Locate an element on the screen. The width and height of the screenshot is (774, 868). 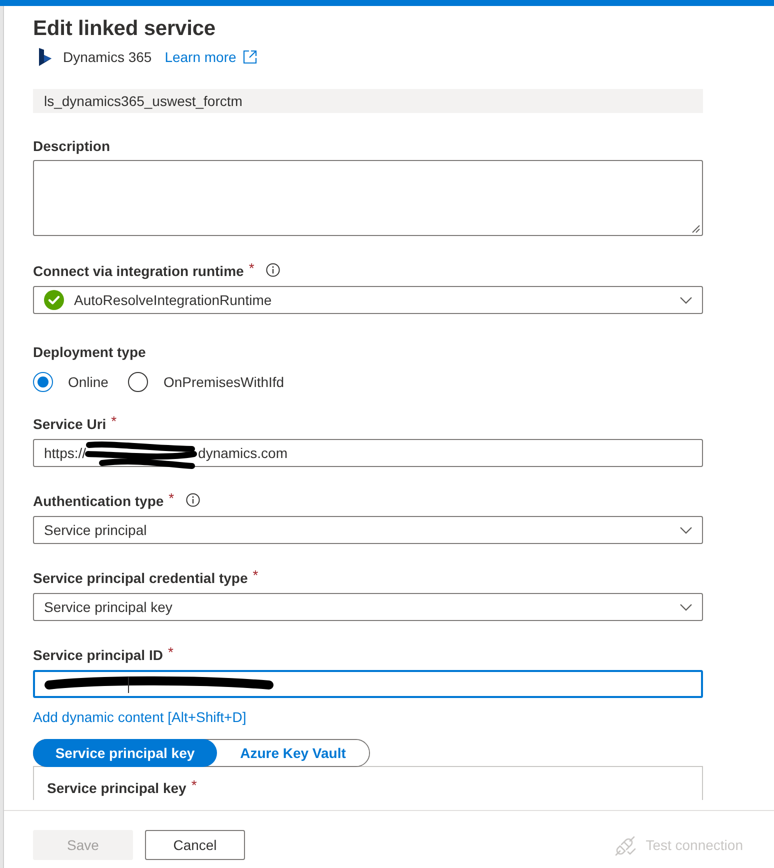
panel-title: Edit linked service is located at coordinates (124, 29).